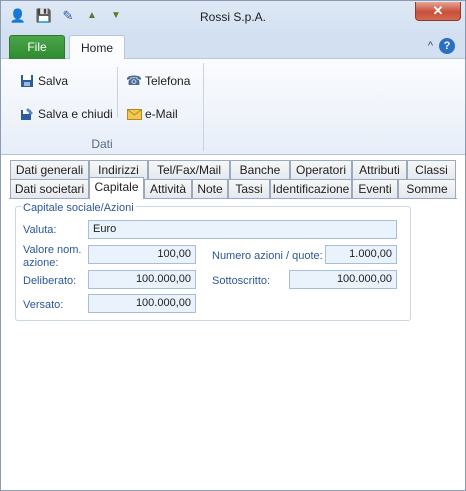  Describe the element at coordinates (37, 47) in the screenshot. I see `file-tab: File` at that location.